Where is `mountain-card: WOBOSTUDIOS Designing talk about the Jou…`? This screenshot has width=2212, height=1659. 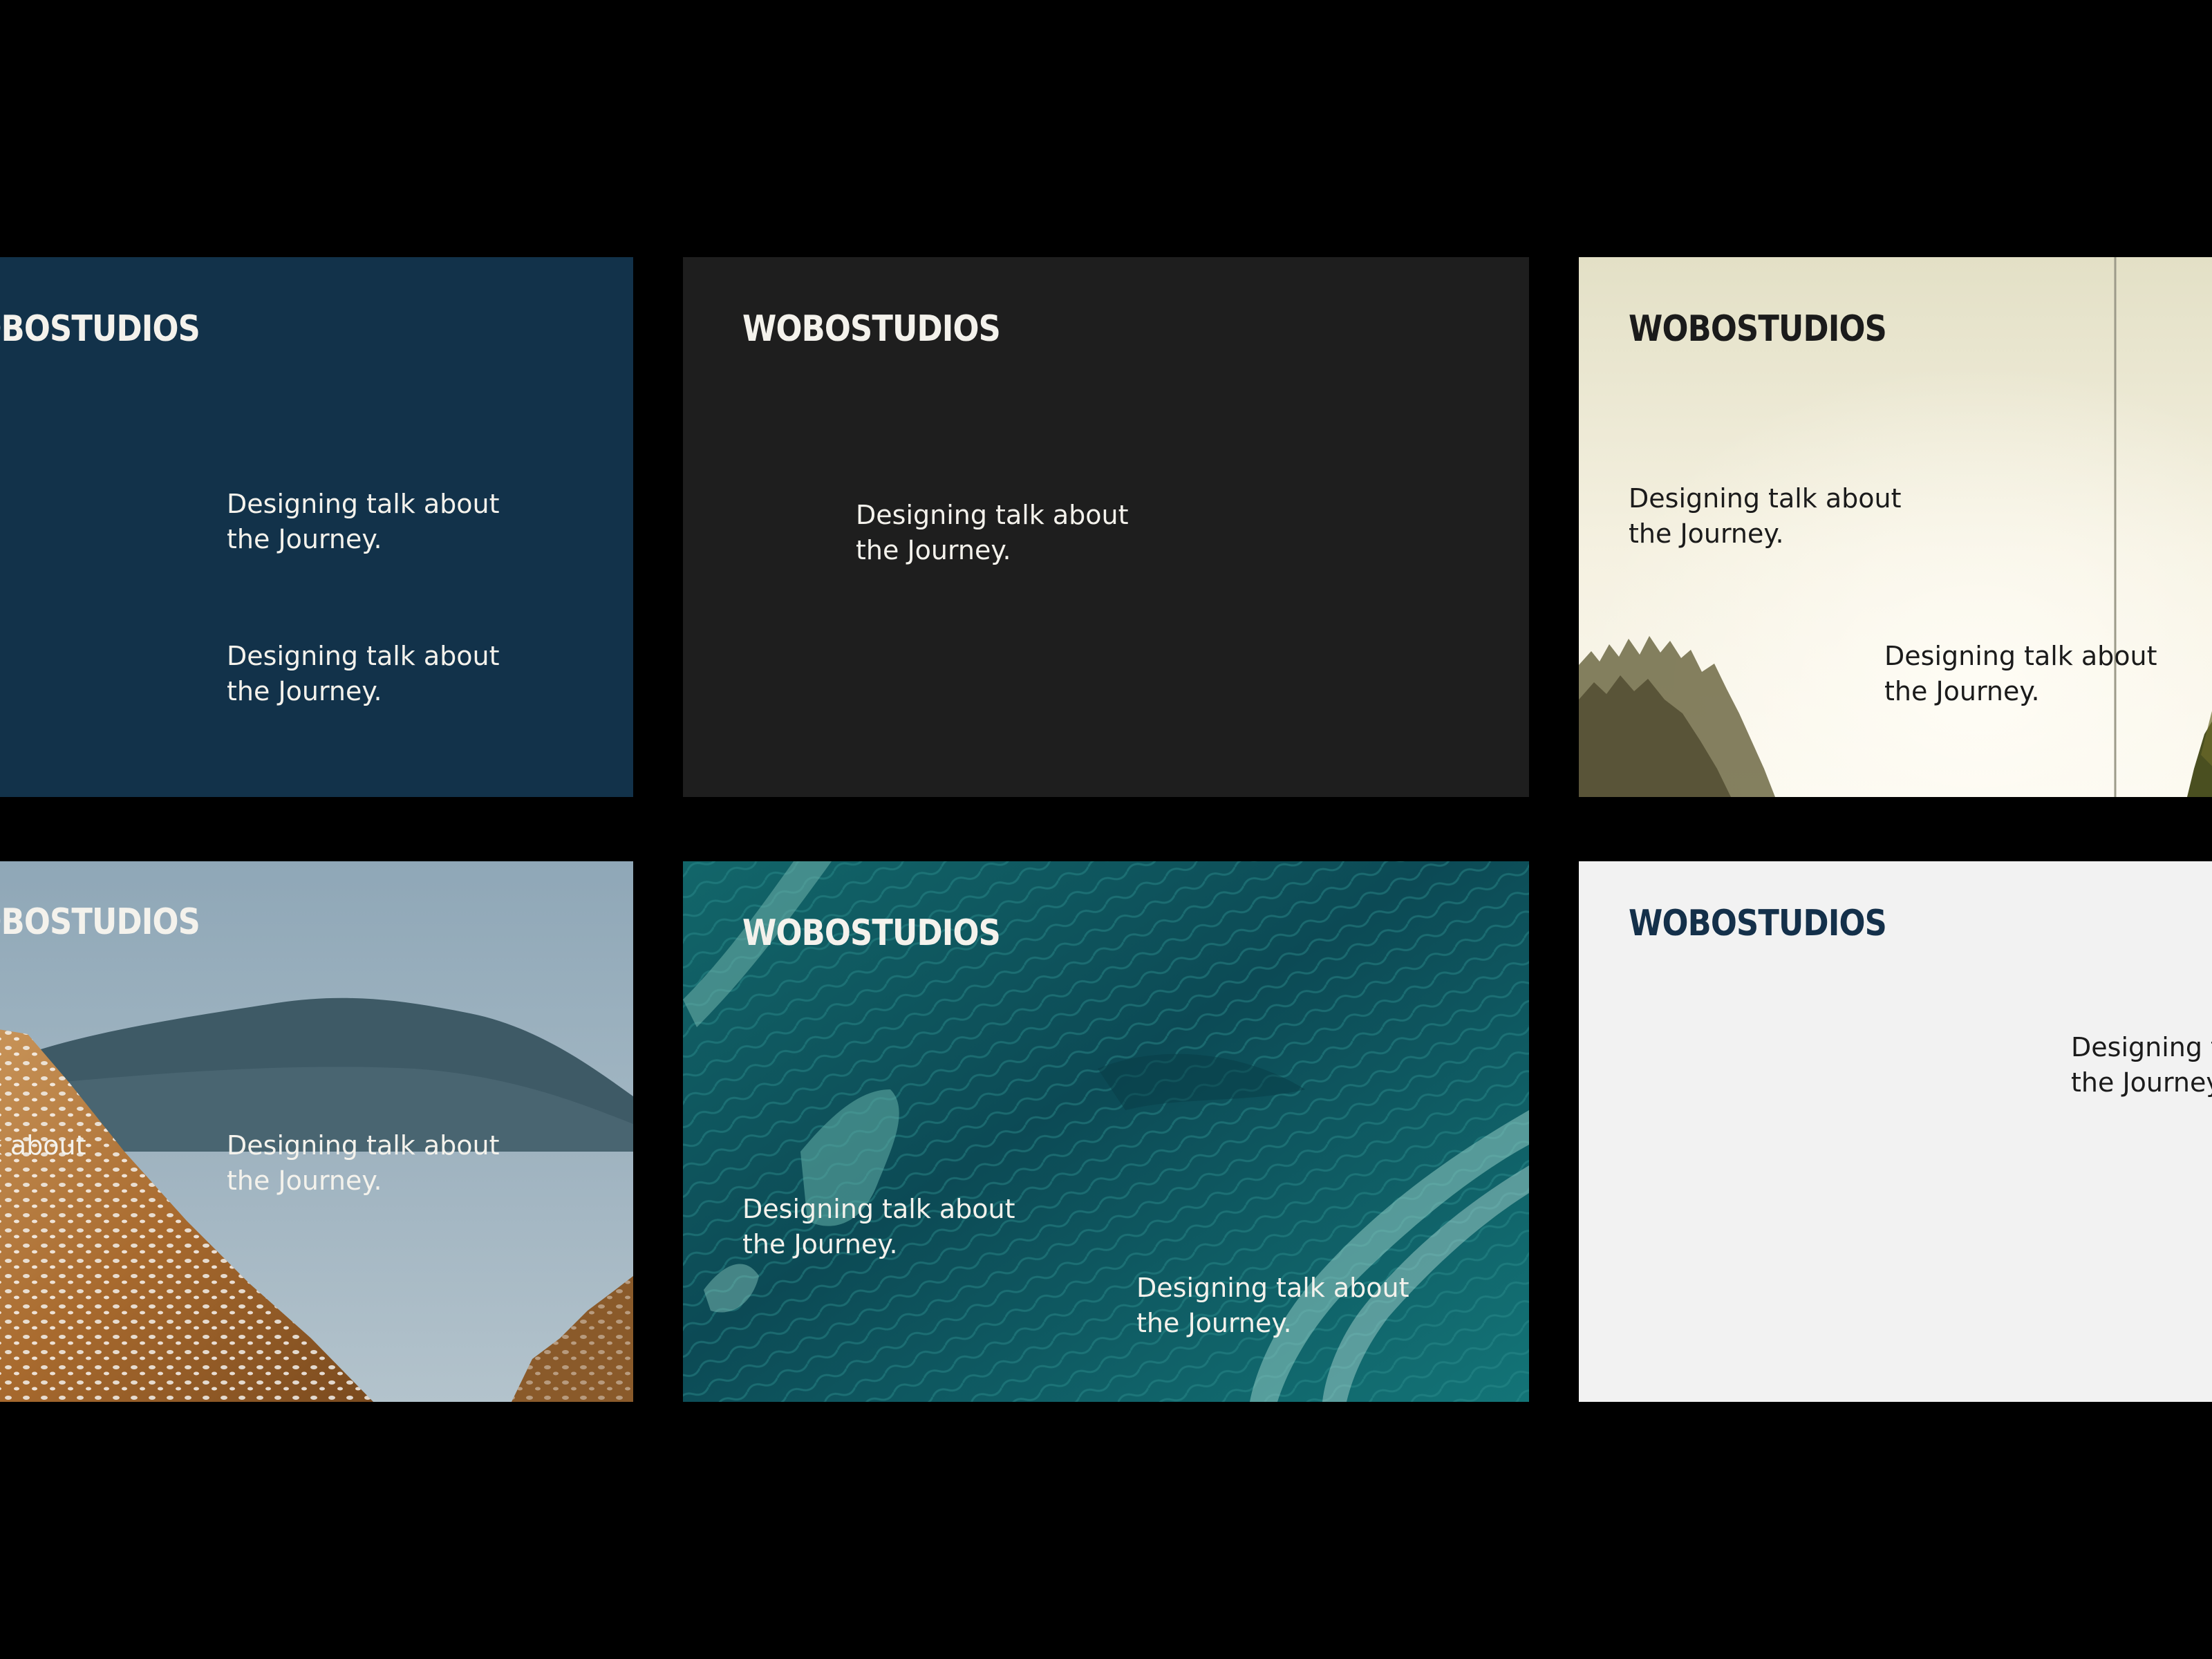 mountain-card: WOBOSTUDIOS Designing talk about the Jou… is located at coordinates (316, 1131).